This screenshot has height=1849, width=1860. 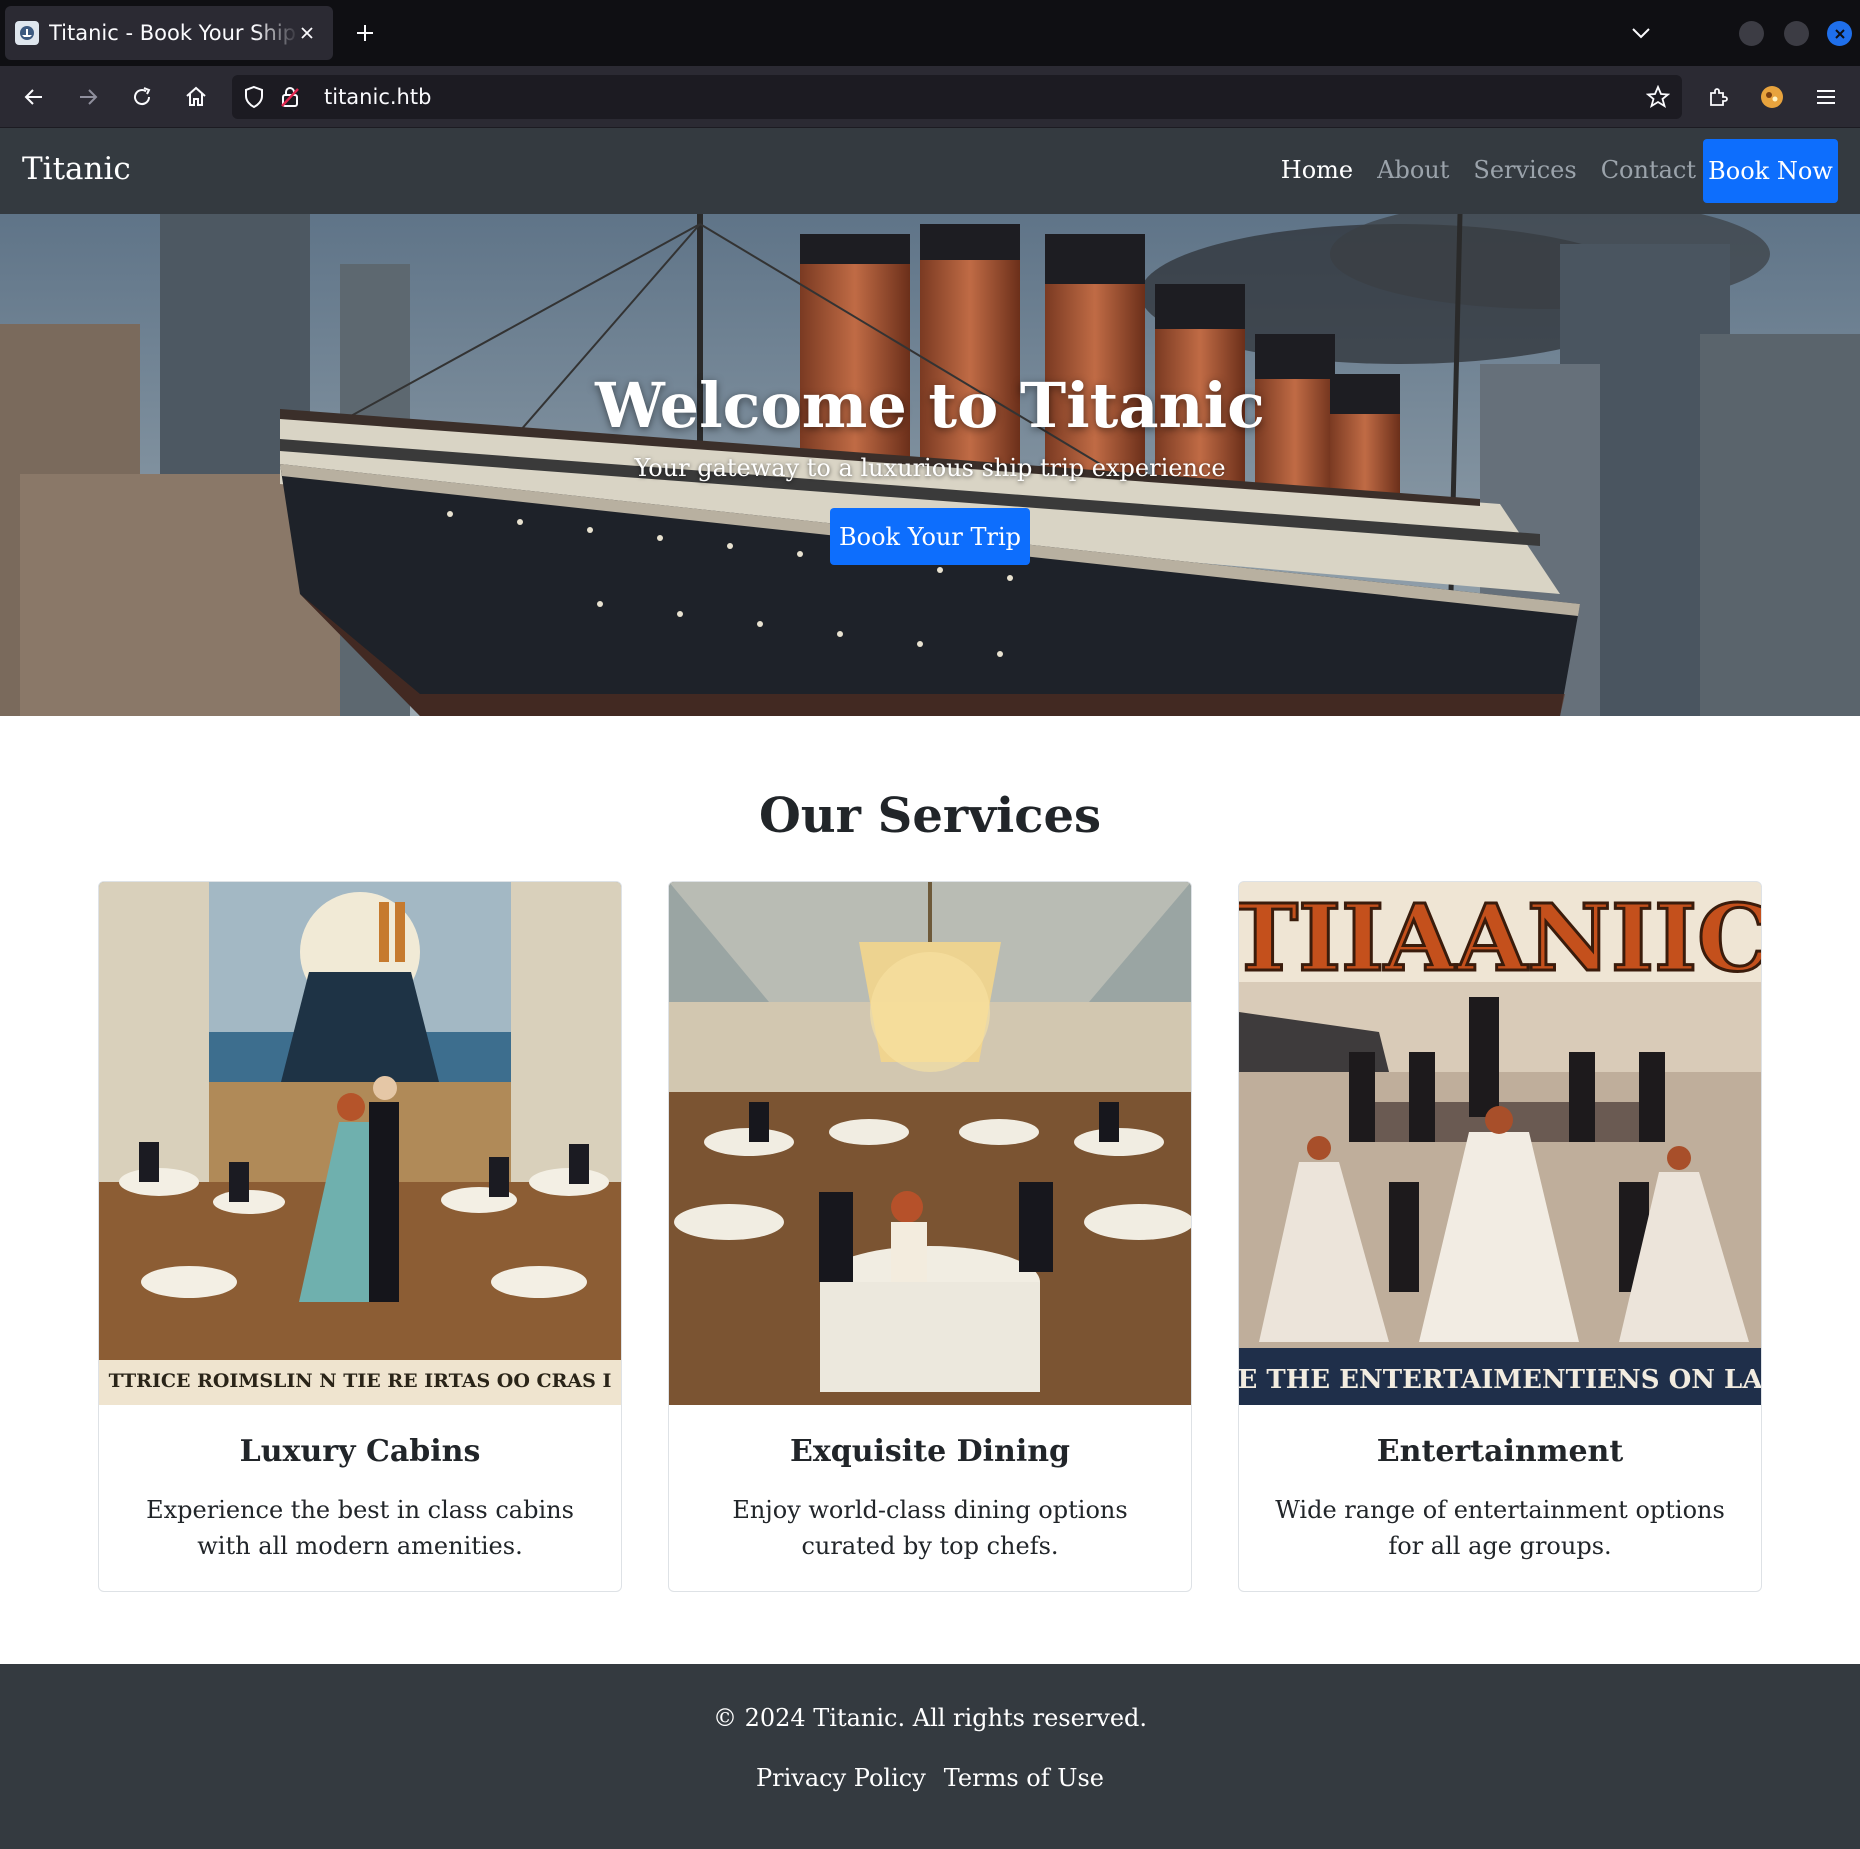 What do you see at coordinates (1751, 33) in the screenshot?
I see `minimize-window-button` at bounding box center [1751, 33].